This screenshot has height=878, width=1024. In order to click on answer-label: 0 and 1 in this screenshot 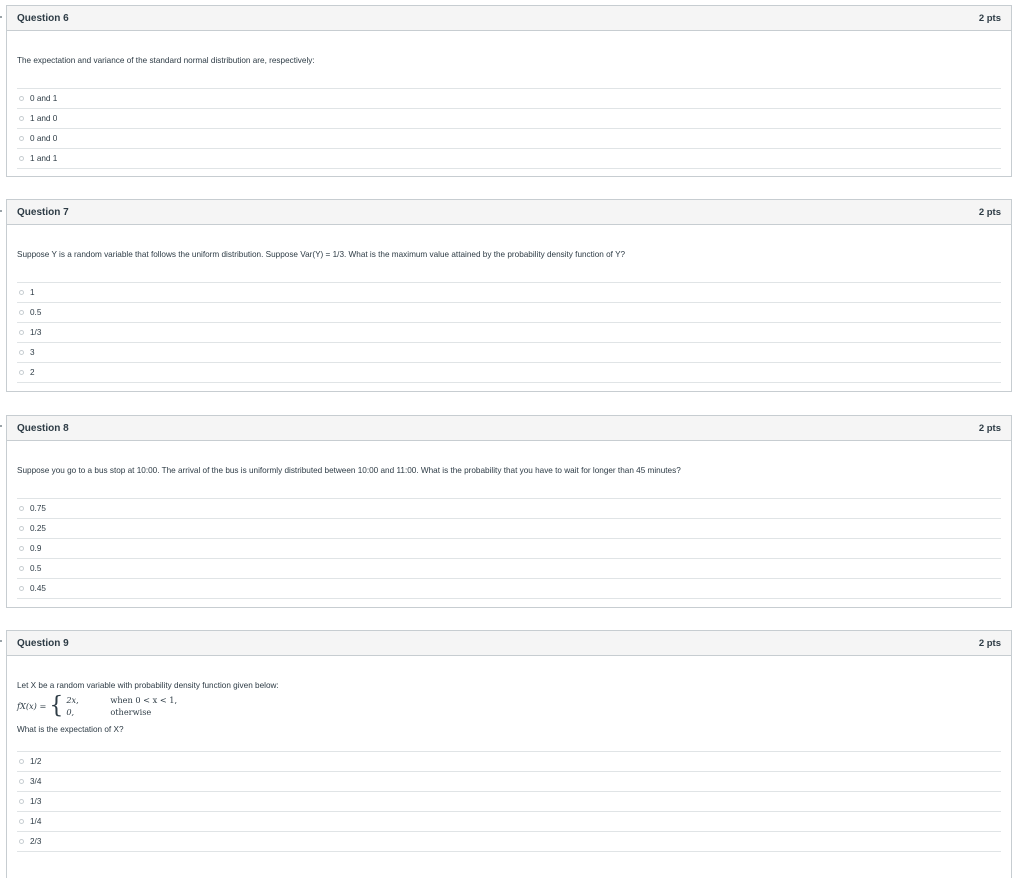, I will do `click(44, 98)`.